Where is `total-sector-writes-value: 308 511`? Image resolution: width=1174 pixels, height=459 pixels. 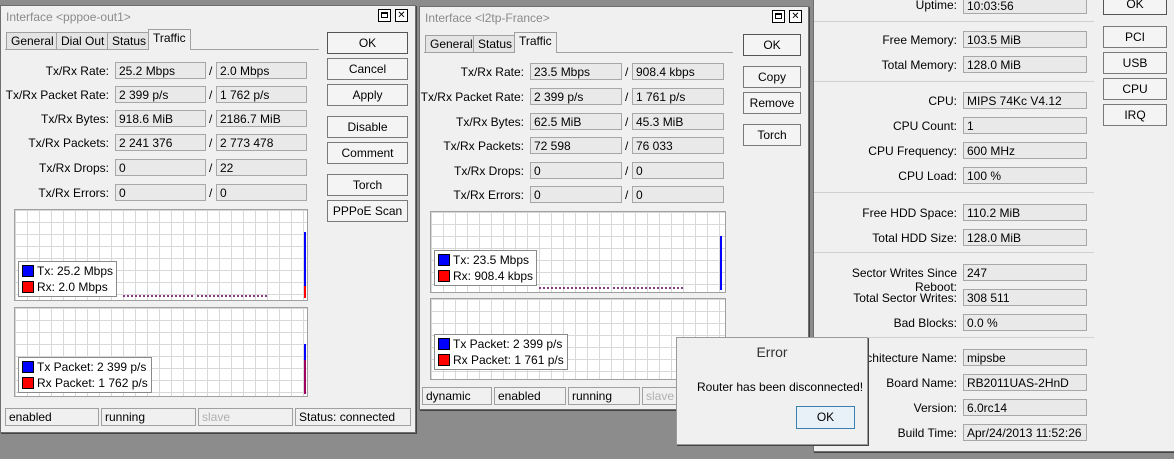
total-sector-writes-value: 308 511 is located at coordinates (1025, 297).